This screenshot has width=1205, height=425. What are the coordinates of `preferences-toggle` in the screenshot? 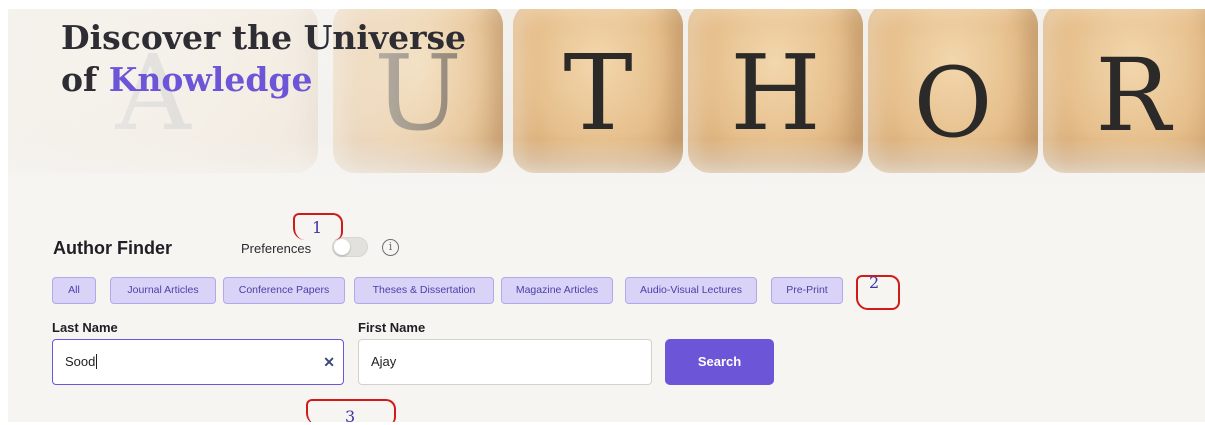 It's located at (350, 247).